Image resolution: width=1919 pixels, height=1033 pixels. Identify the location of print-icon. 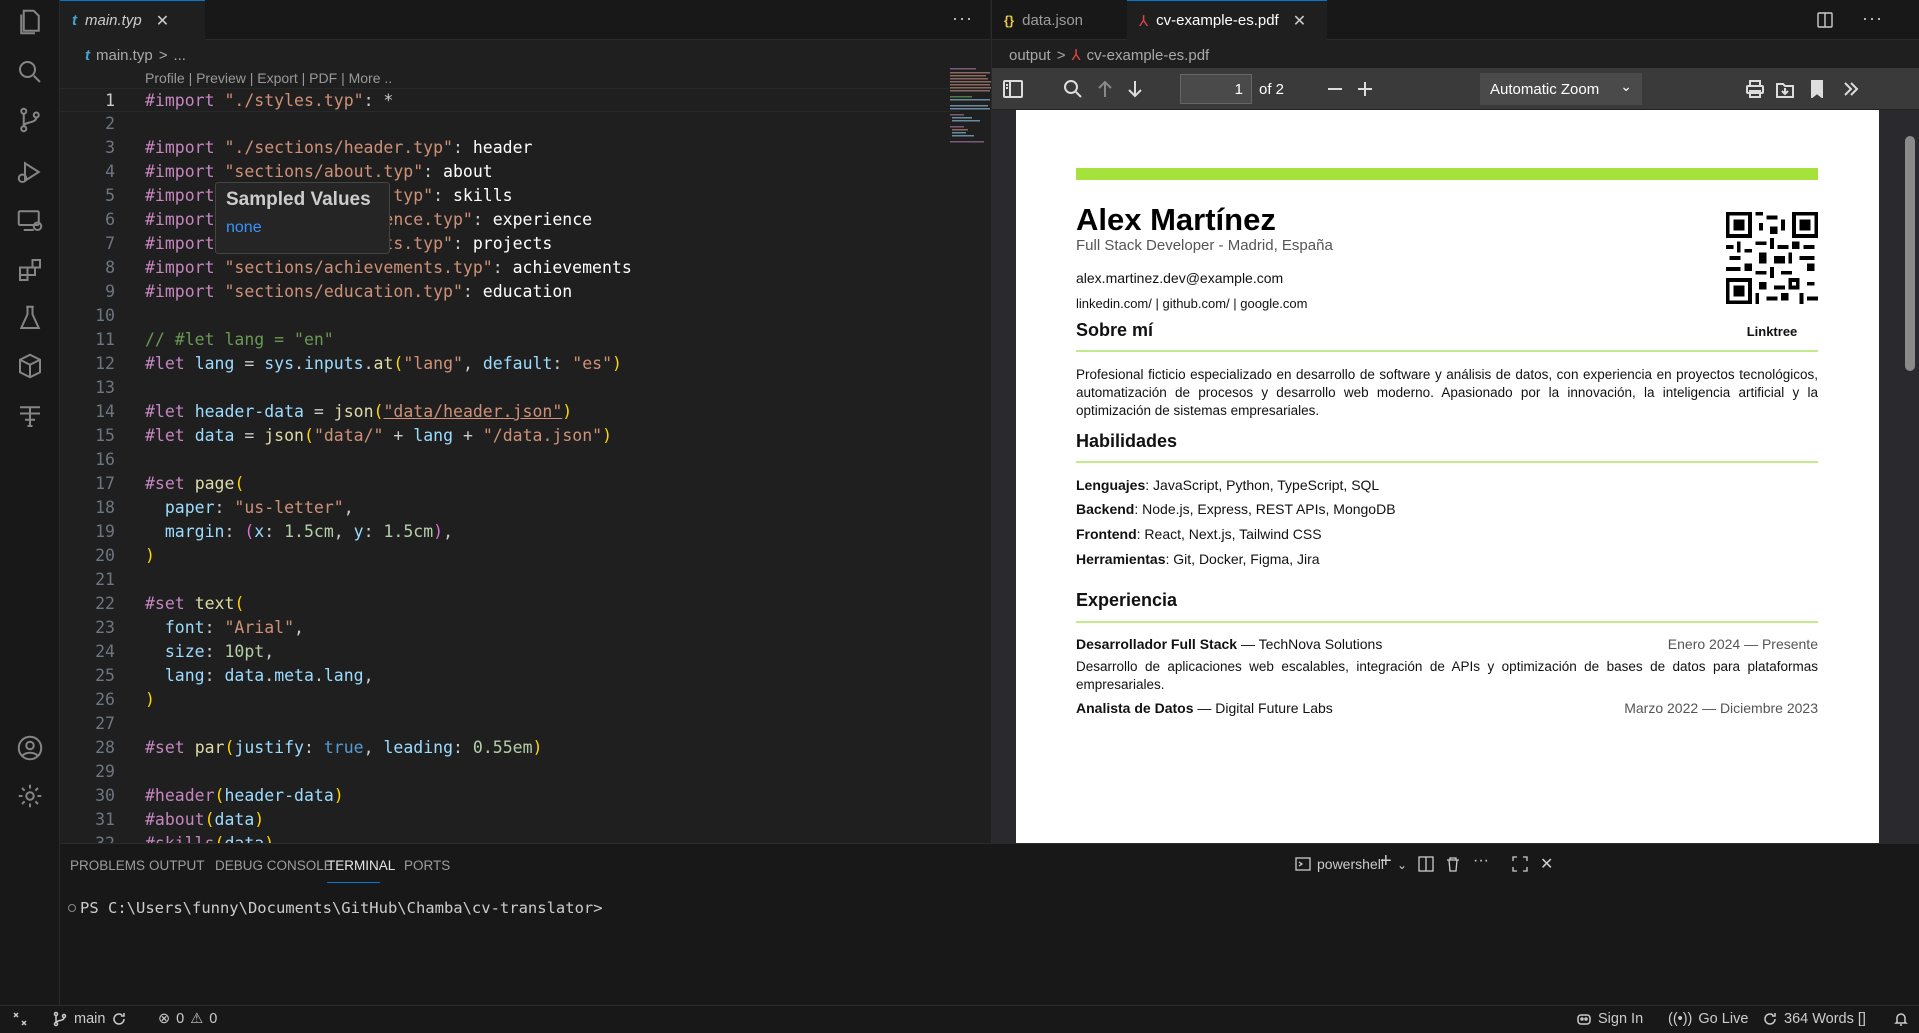
(1755, 89).